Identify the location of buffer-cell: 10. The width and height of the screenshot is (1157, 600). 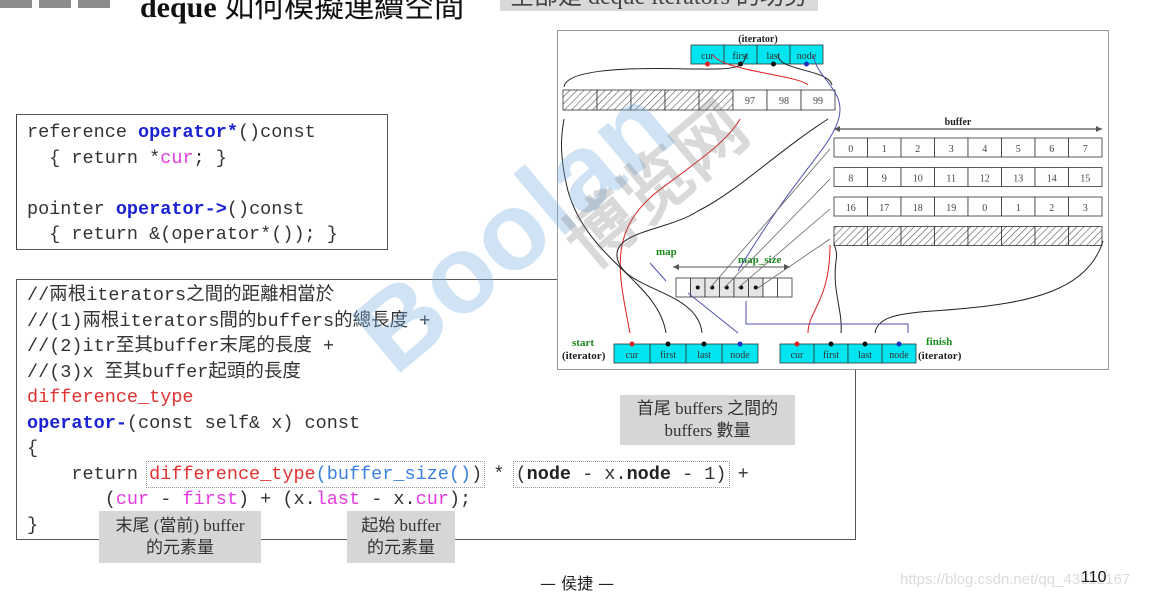
(917, 177).